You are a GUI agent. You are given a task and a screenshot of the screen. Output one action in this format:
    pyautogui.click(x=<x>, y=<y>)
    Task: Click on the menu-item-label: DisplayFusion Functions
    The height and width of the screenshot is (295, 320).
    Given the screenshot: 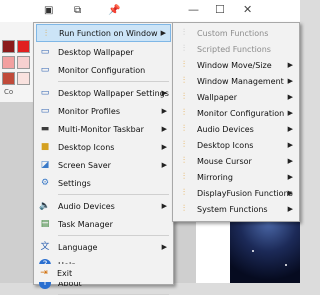 What is the action you would take?
    pyautogui.click(x=245, y=193)
    